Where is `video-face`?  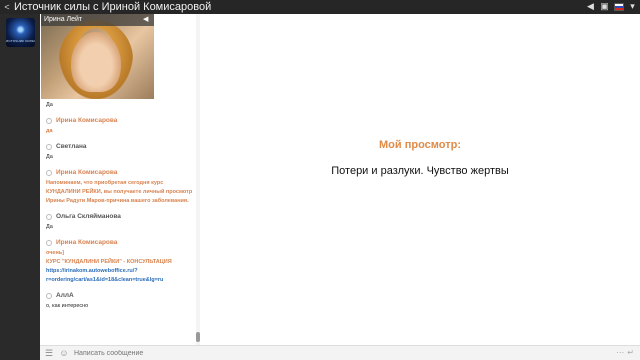 video-face is located at coordinates (96, 62).